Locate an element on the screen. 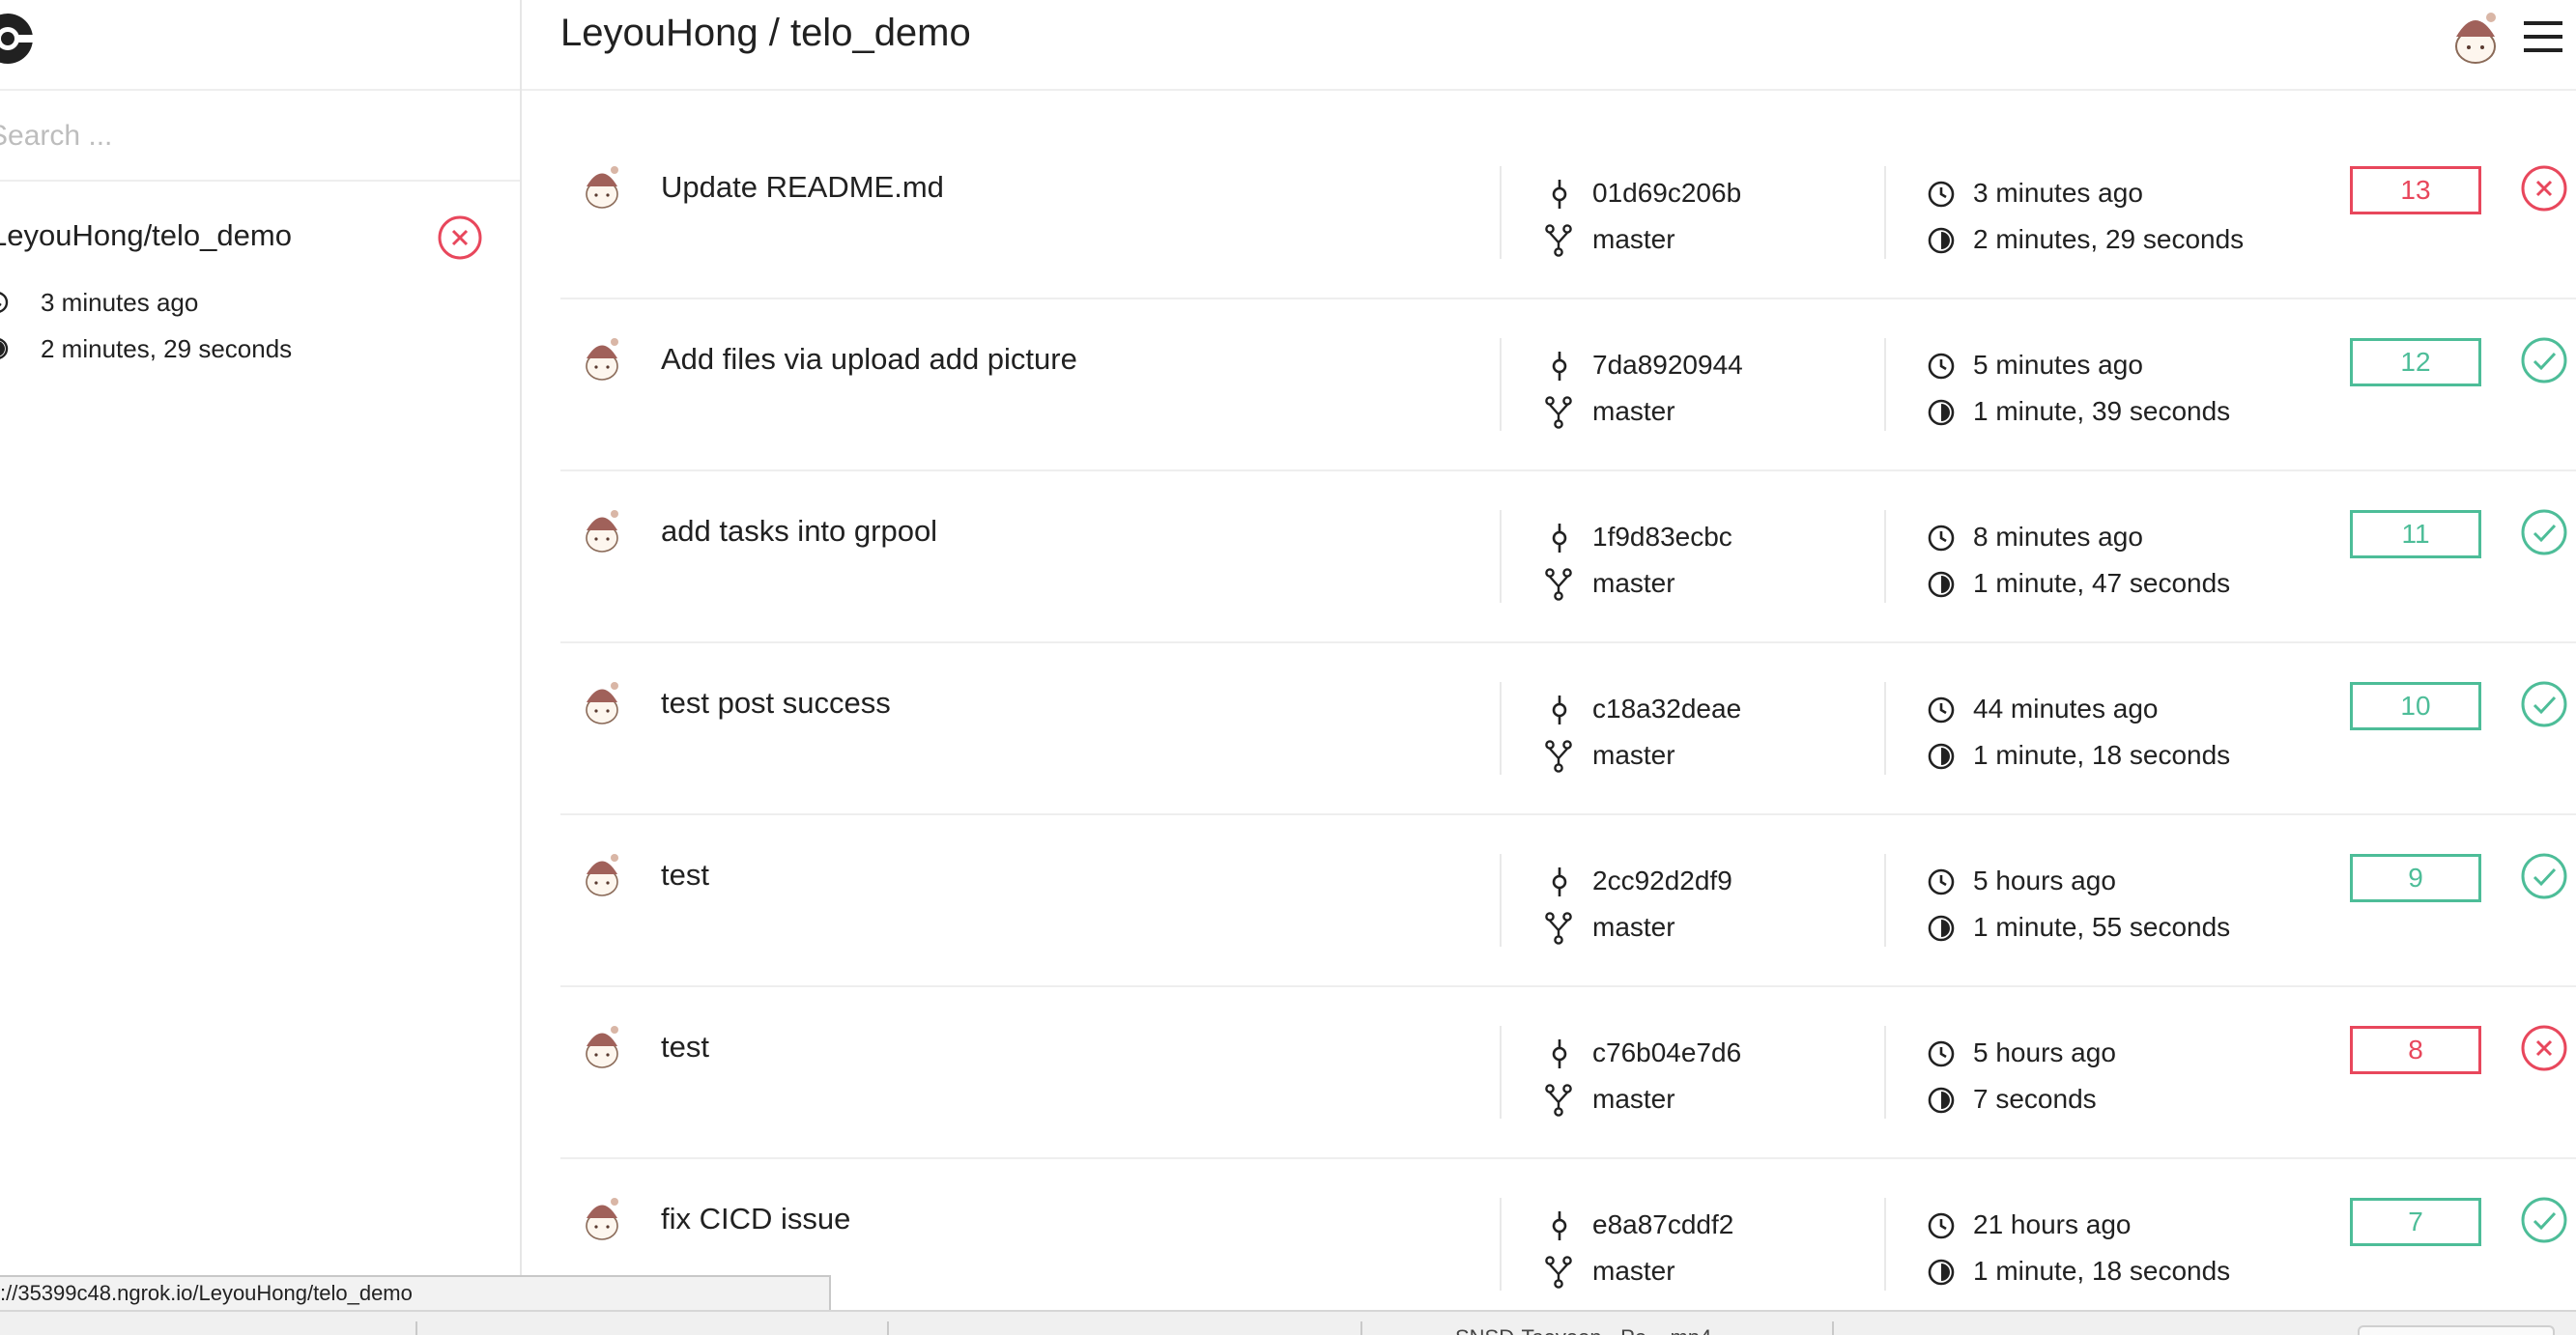 The height and width of the screenshot is (1335, 2576). drone-logo-icon is located at coordinates (20, 39).